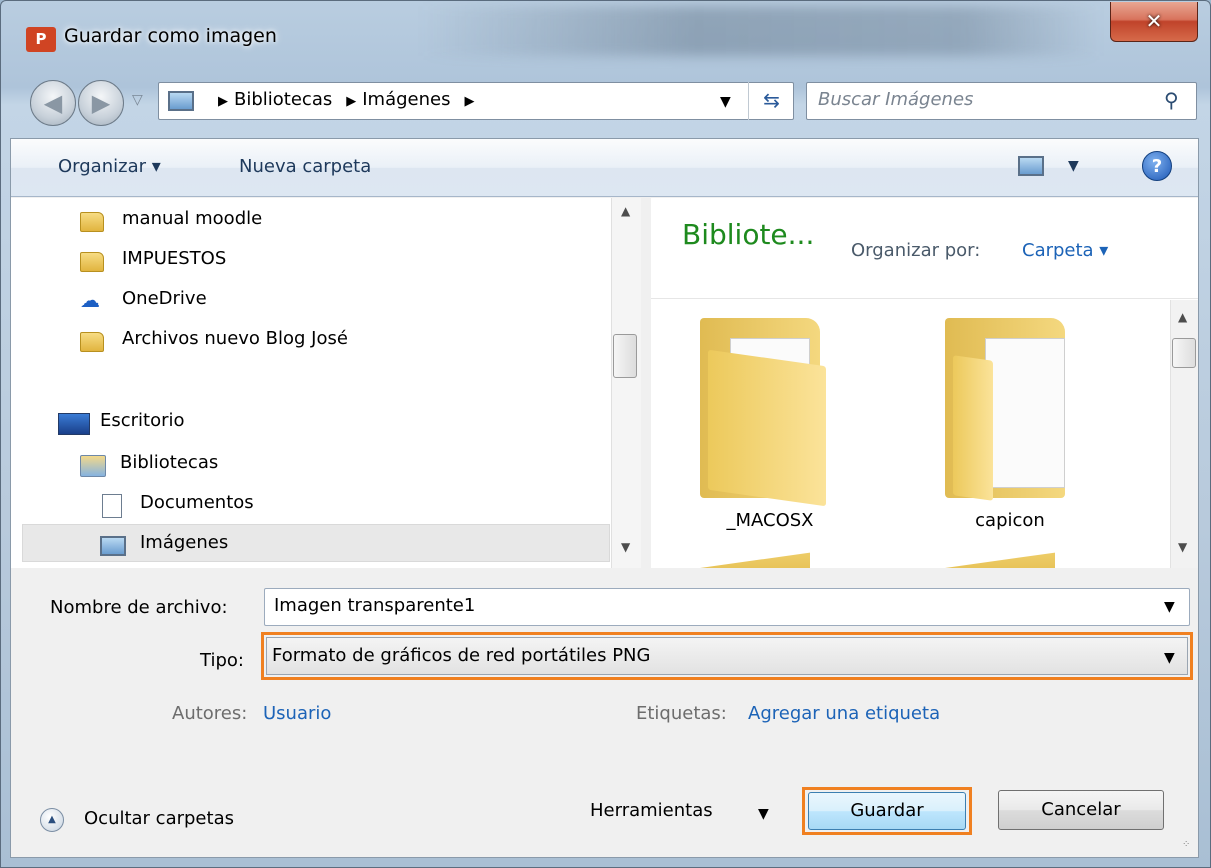  Describe the element at coordinates (93, 466) in the screenshot. I see `libraries-icon` at that location.